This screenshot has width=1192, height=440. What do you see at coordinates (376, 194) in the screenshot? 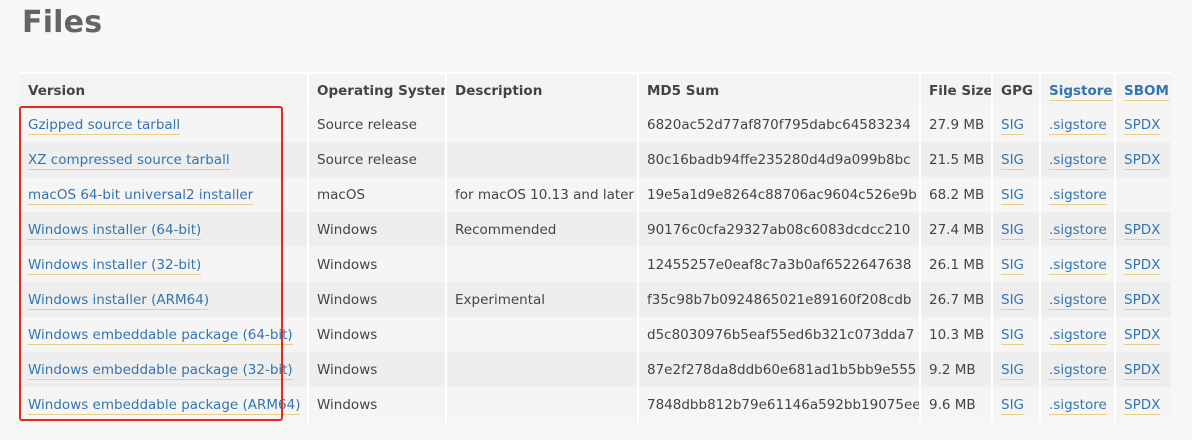
I see `os-cell: macOS` at bounding box center [376, 194].